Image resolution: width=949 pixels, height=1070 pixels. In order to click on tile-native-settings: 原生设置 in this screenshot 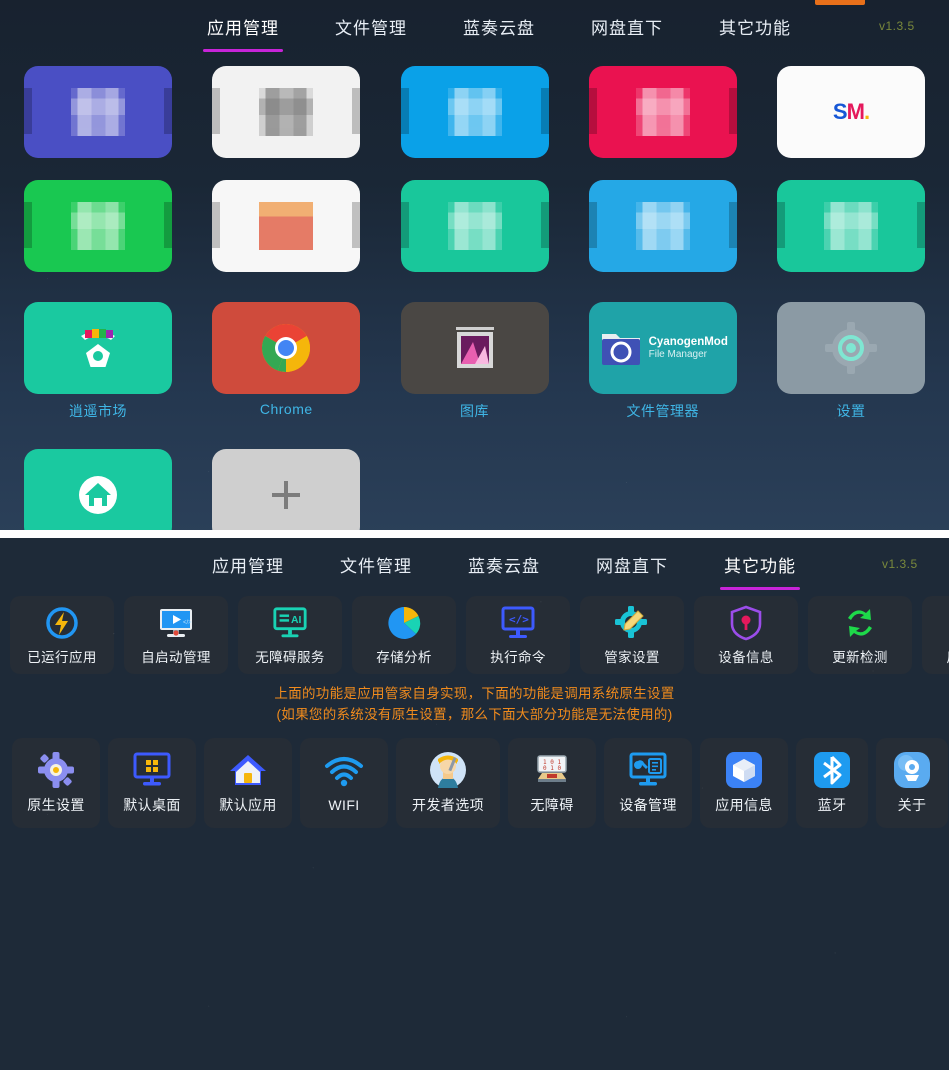, I will do `click(56, 782)`.